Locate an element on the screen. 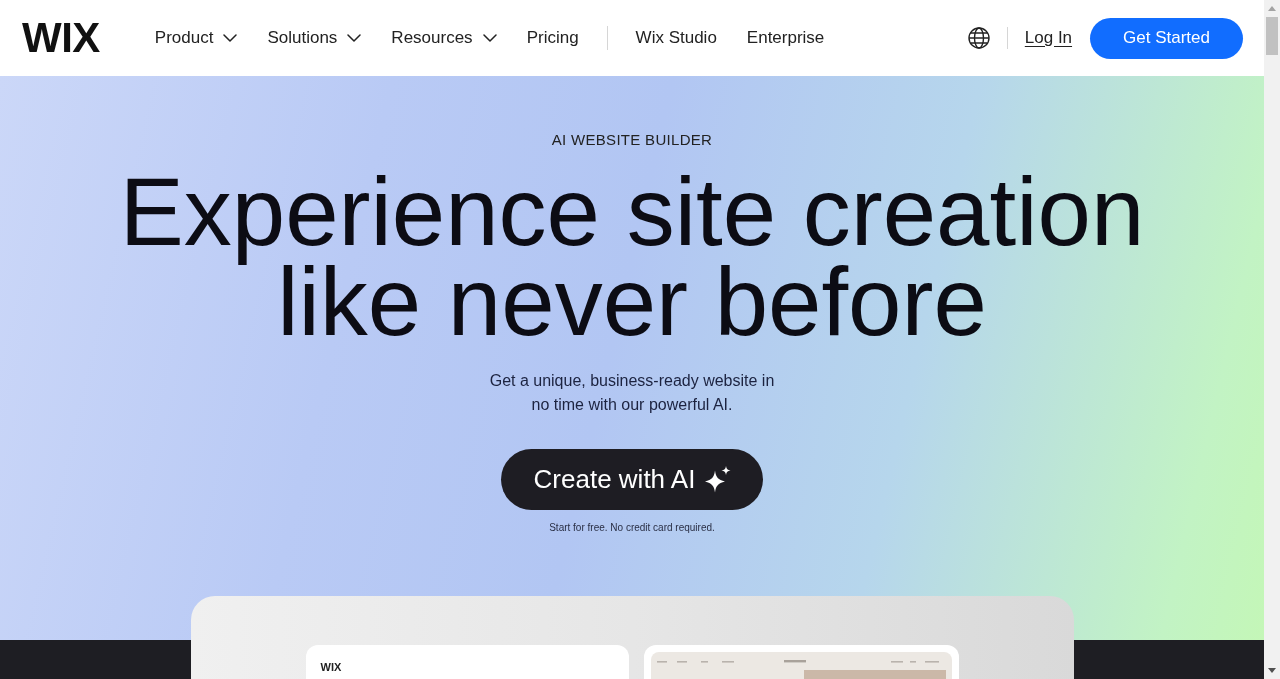  nav-link: Wix Studio is located at coordinates (676, 38).